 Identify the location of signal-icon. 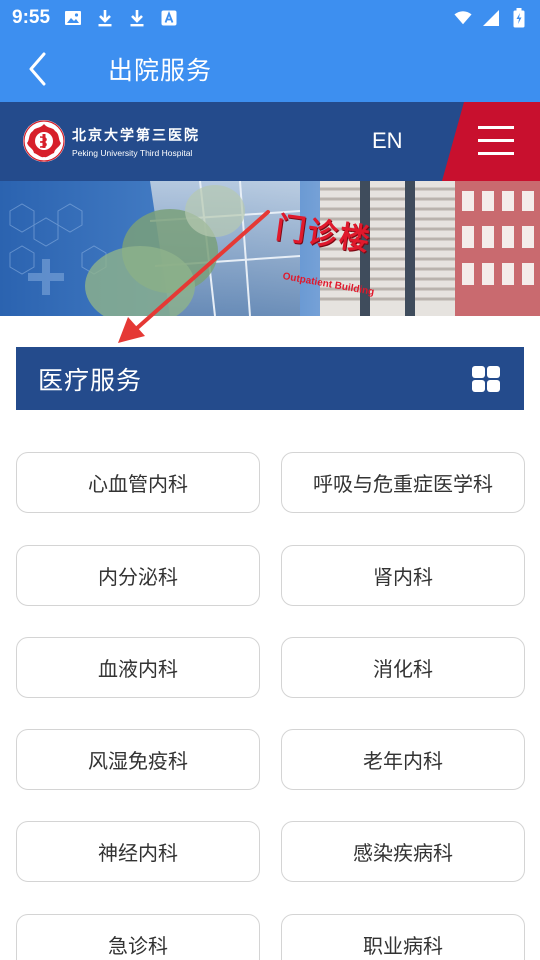
(491, 18).